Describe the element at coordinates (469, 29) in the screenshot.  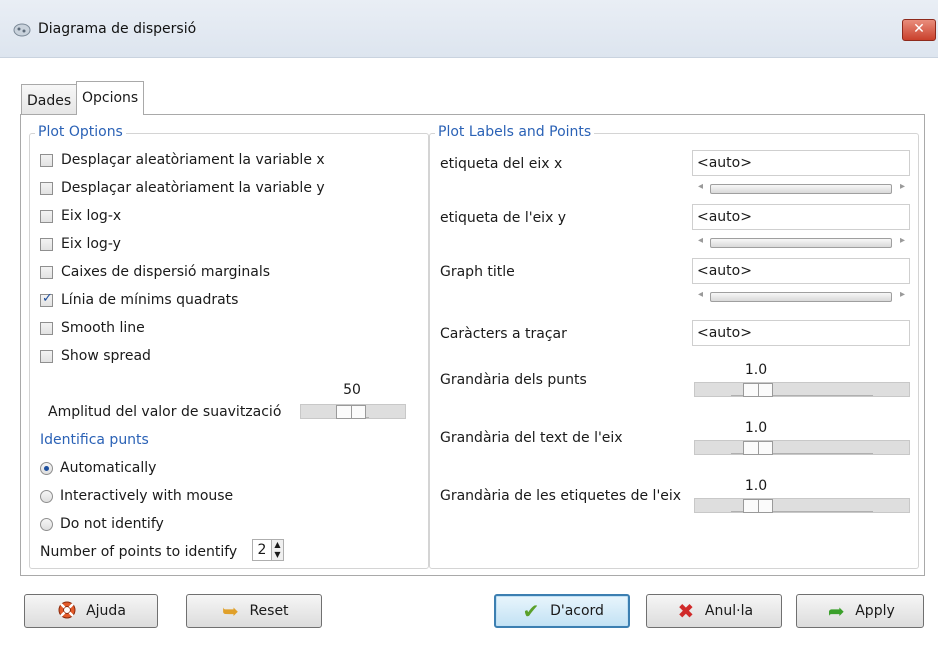
I see `title-bar: Diagrama de dispersió ✕` at that location.